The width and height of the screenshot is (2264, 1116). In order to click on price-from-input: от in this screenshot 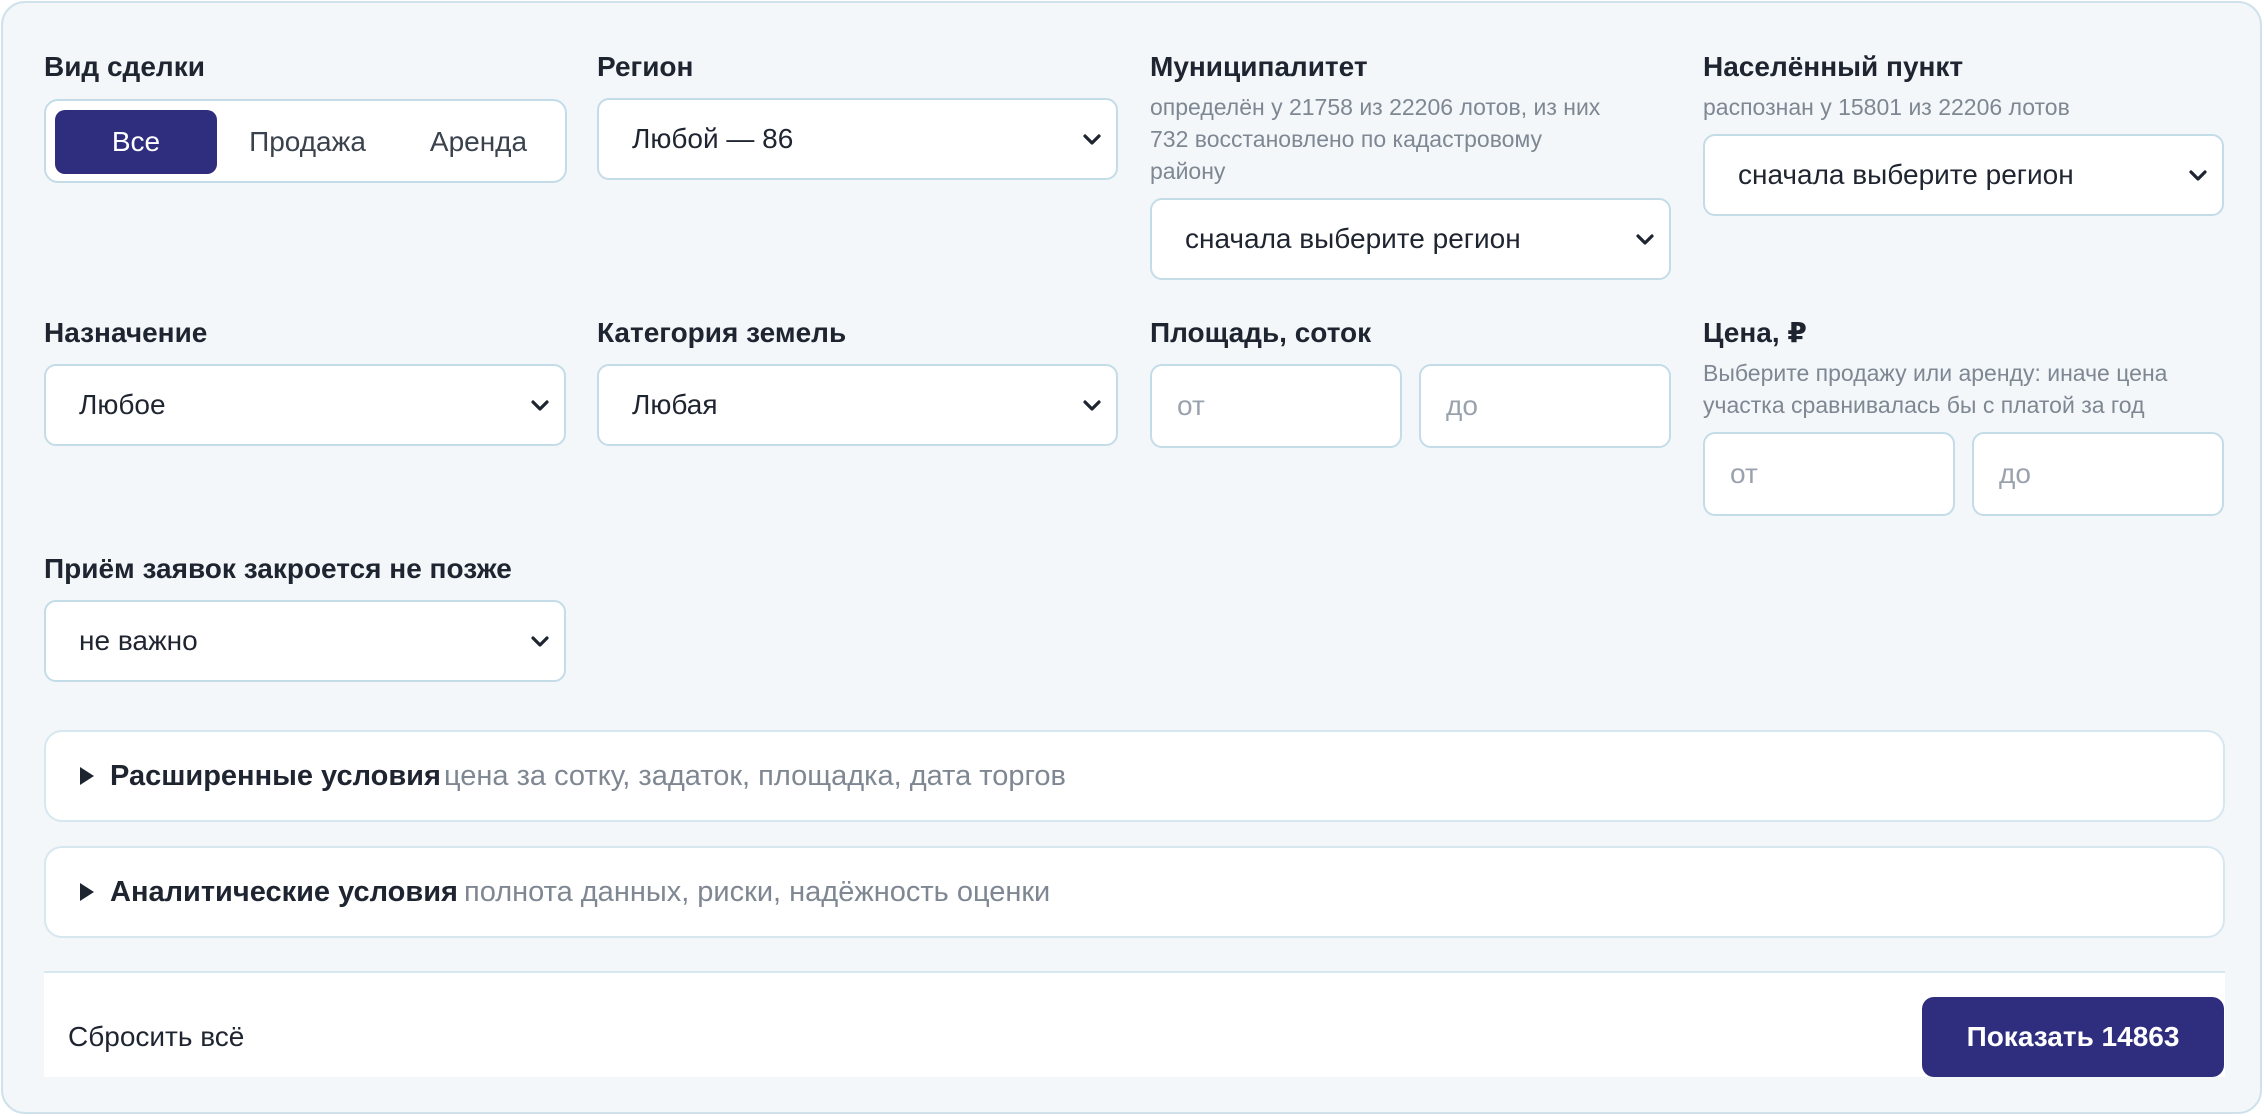, I will do `click(1829, 474)`.